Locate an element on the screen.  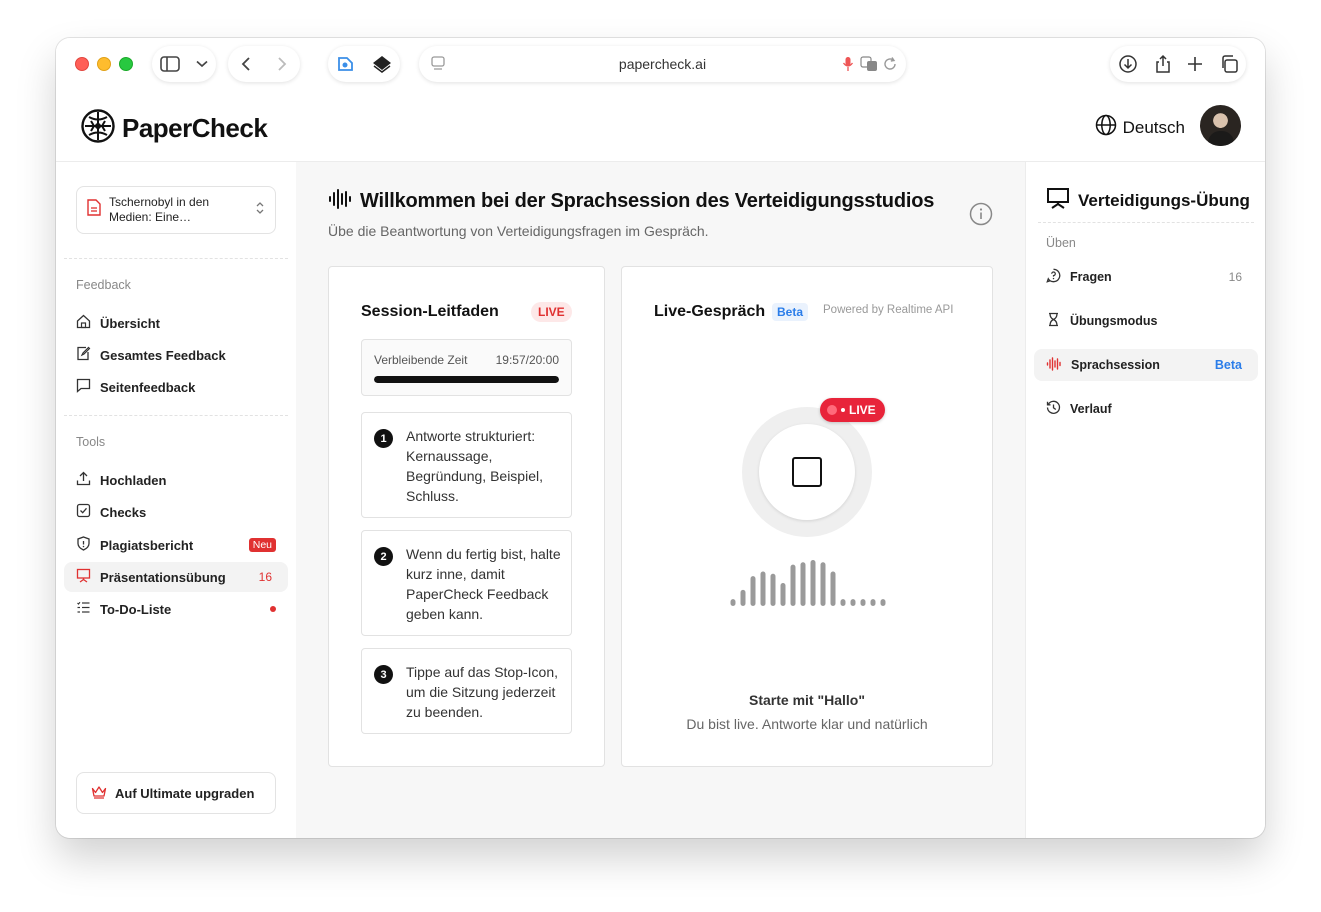
step-number: 1 is located at coordinates (383, 438).